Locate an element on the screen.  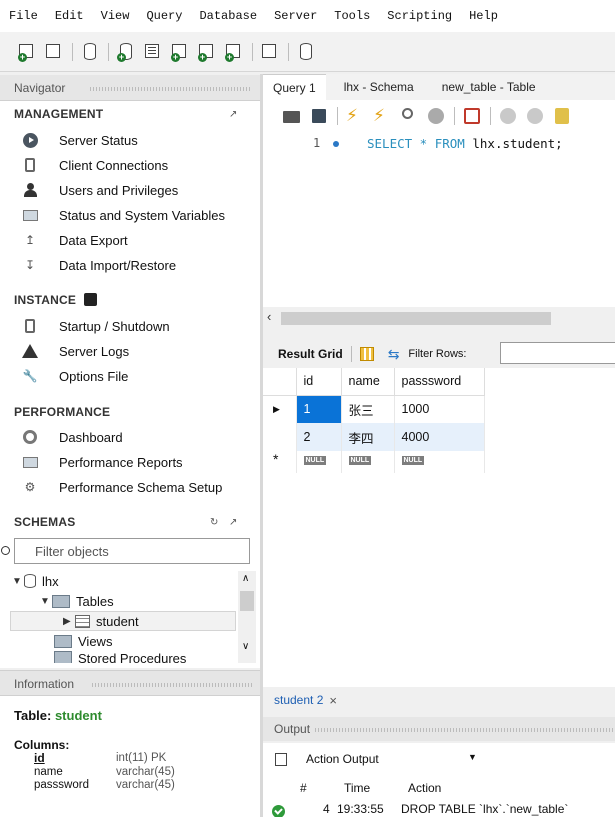
table-row: 2 李四 4000 is located at coordinates (374, 437).